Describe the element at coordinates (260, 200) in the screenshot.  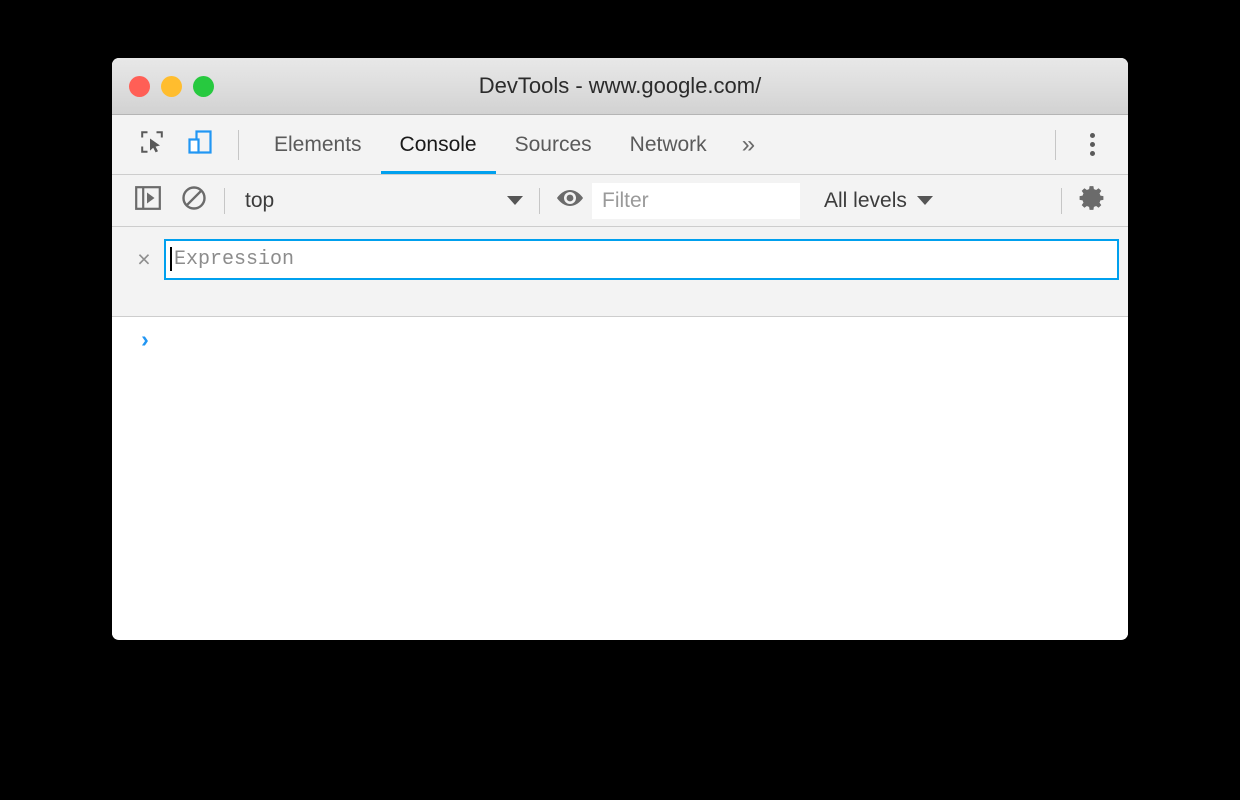
I see `console-context-value: top` at that location.